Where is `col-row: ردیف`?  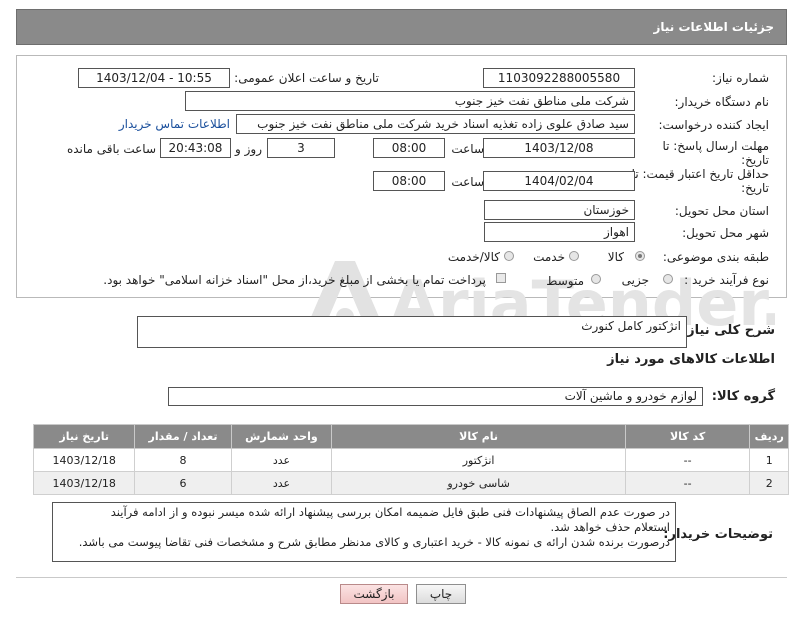 col-row: ردیف is located at coordinates (769, 436).